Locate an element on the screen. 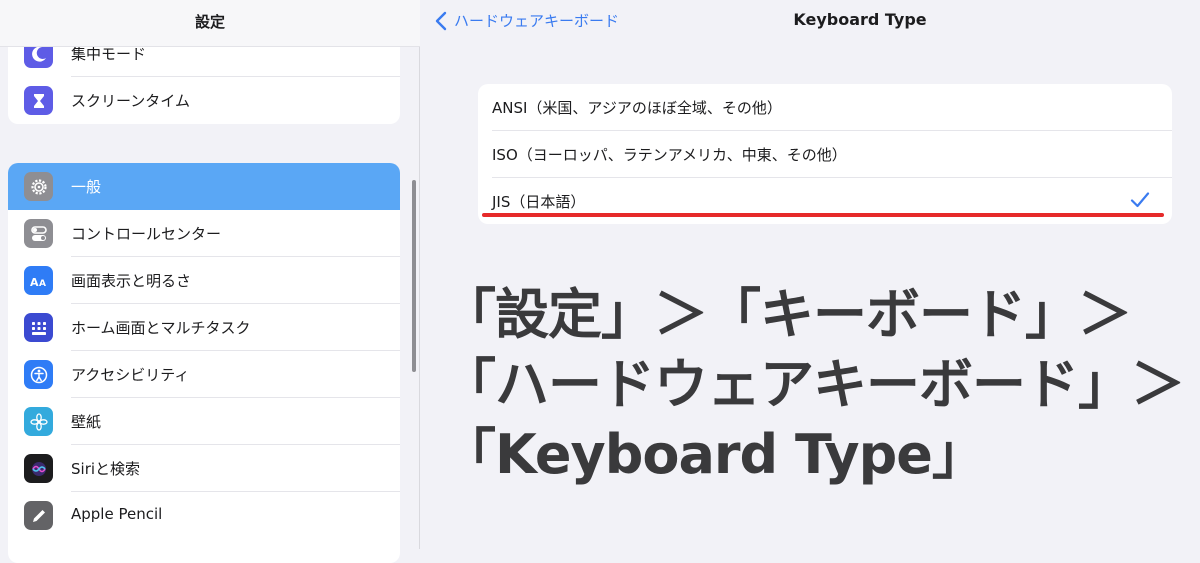 This screenshot has width=1200, height=563. sidebar-header: 設定 is located at coordinates (210, 23).